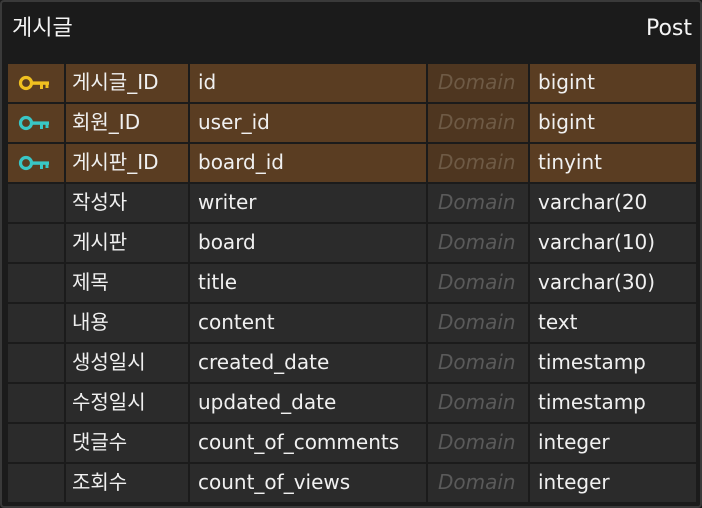  I want to click on column-logical-name: 제목, so click(127, 283).